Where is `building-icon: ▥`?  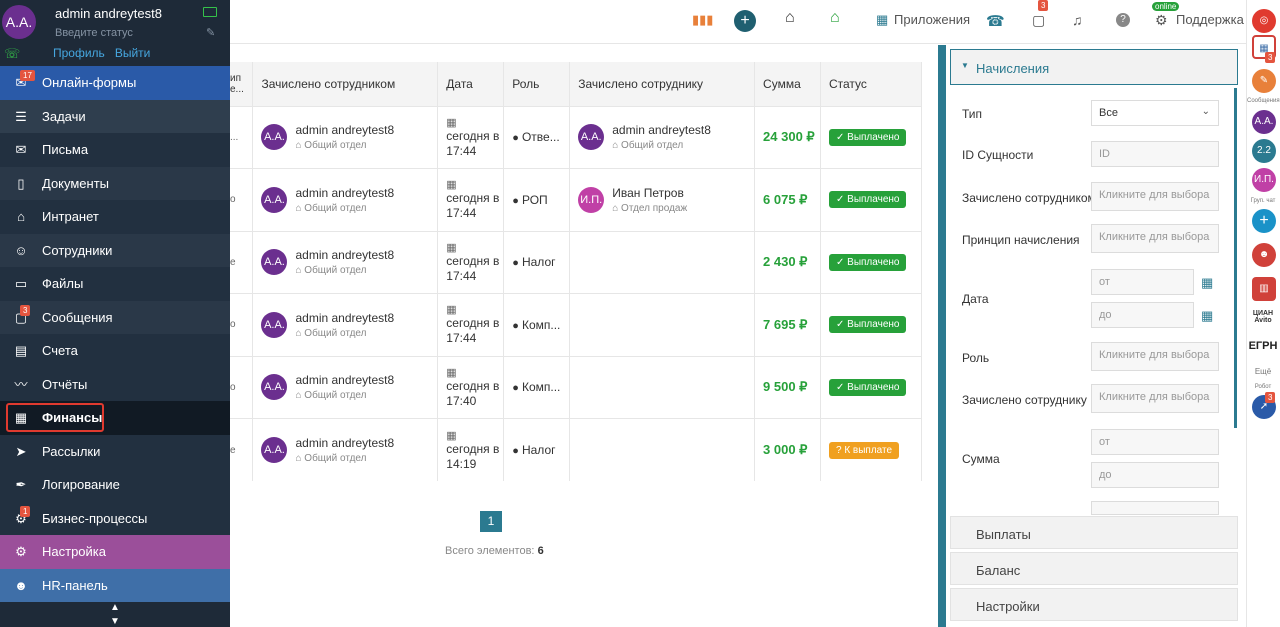 building-icon: ▥ is located at coordinates (1264, 289).